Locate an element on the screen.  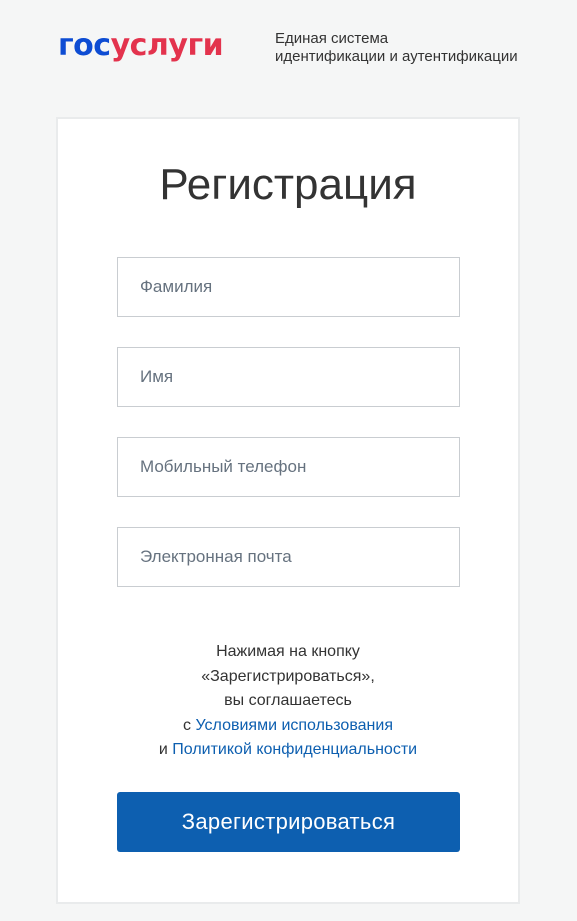
privacy-prefix: и is located at coordinates (165, 749).